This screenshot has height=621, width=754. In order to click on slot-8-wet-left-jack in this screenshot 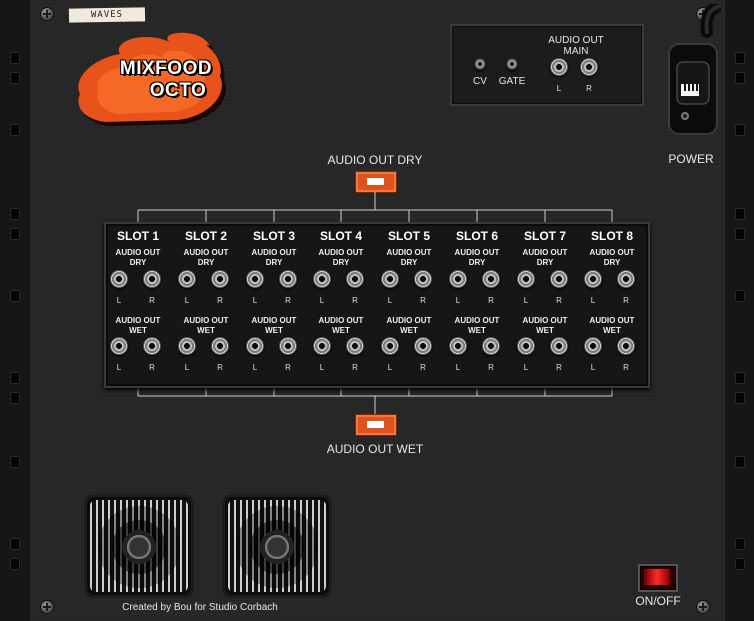, I will do `click(593, 346)`.